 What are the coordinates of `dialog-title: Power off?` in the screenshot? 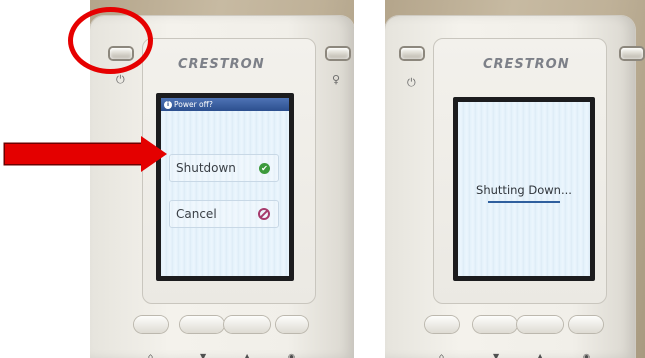 It's located at (193, 104).